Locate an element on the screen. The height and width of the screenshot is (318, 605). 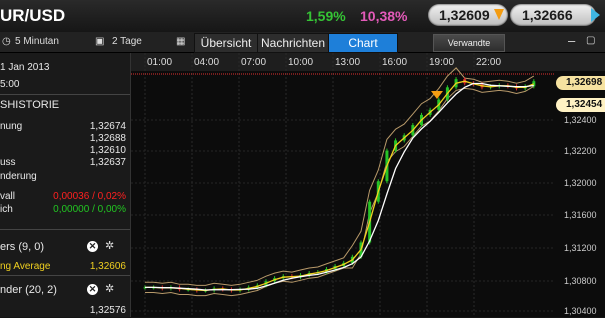
date-label: 1 Jan 2013 is located at coordinates (25, 67).